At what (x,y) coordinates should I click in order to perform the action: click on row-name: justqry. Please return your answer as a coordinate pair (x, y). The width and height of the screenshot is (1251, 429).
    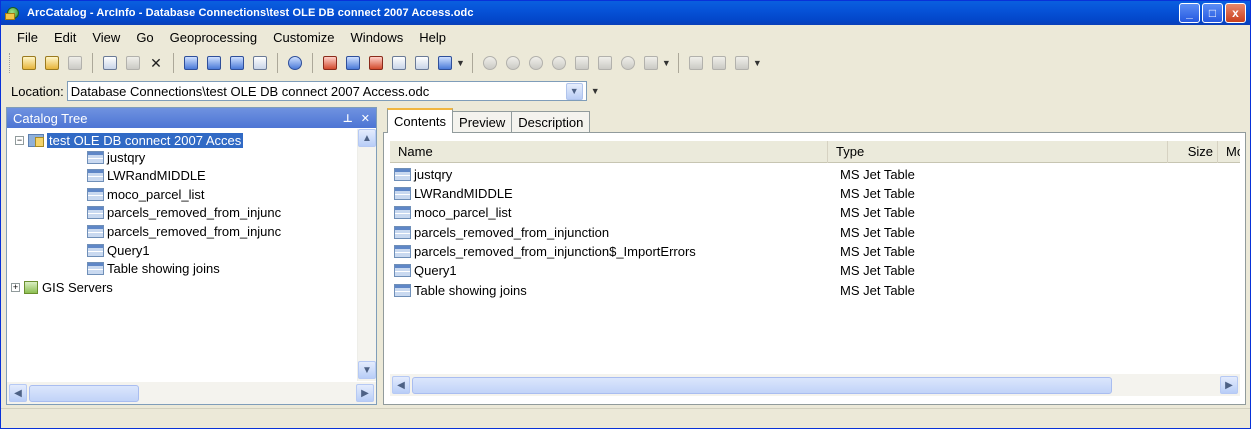
    Looking at the image, I should click on (433, 174).